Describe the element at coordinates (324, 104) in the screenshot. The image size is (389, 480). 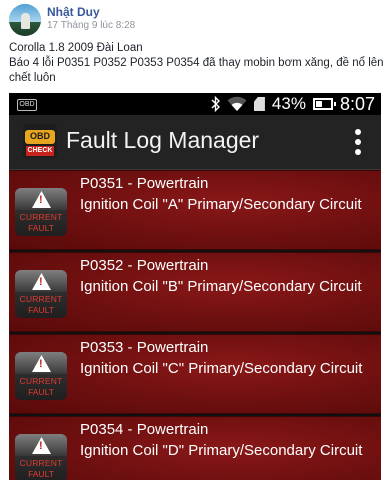
I see `battery-icon` at that location.